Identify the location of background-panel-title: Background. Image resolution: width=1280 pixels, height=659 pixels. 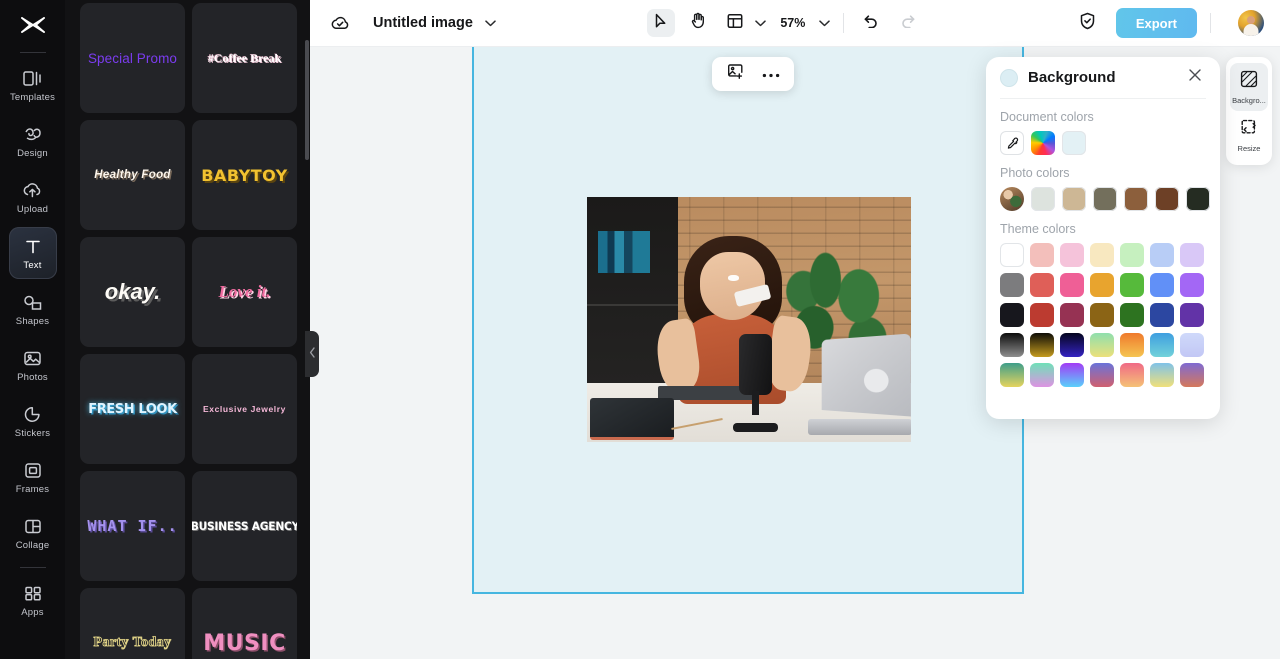
(1072, 77).